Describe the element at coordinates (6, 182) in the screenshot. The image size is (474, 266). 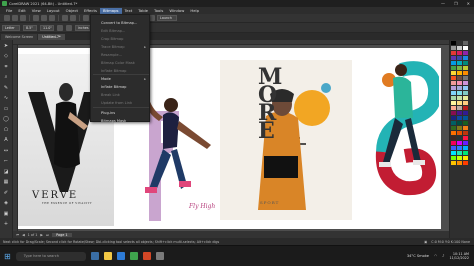
I see `transparency-icon: ▦` at that location.